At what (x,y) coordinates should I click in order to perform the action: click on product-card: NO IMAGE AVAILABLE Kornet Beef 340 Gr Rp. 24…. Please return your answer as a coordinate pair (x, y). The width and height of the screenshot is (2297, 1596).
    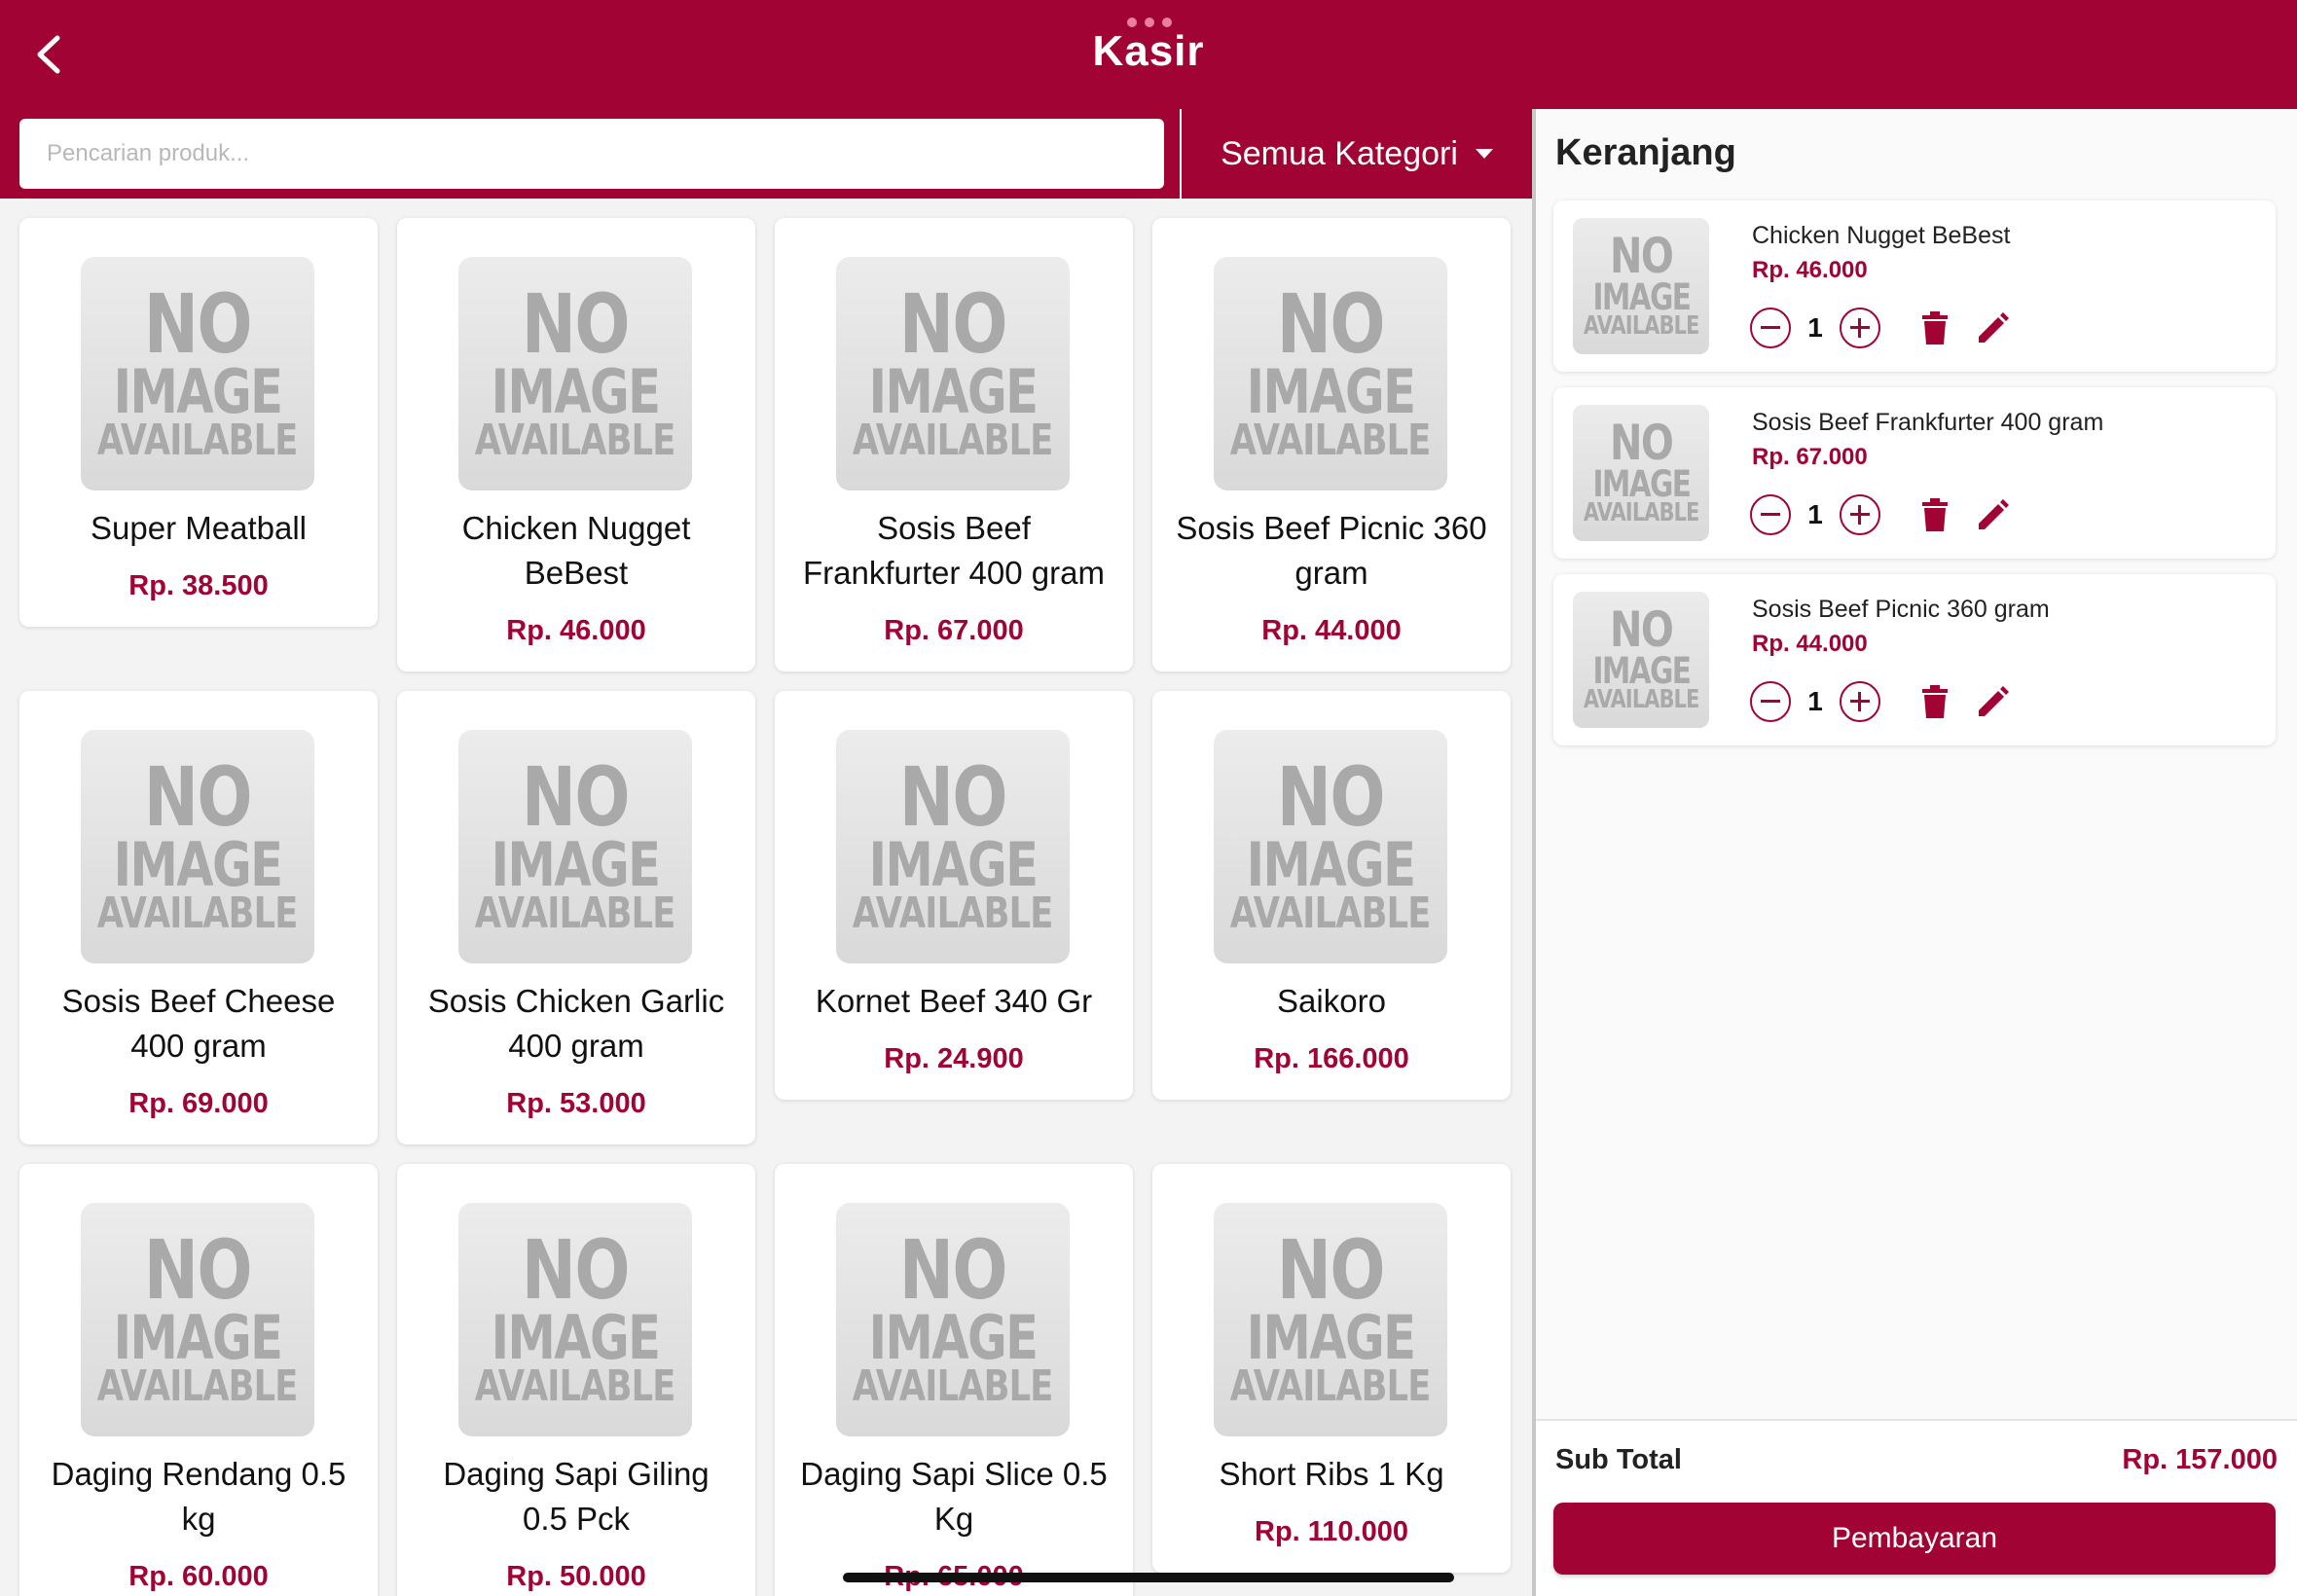
    Looking at the image, I should click on (954, 895).